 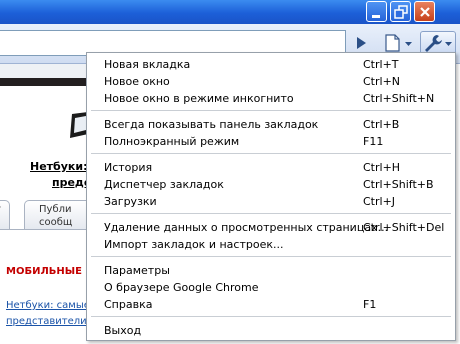 I want to click on page-tab-label-line1: Публи, so click(x=55, y=209).